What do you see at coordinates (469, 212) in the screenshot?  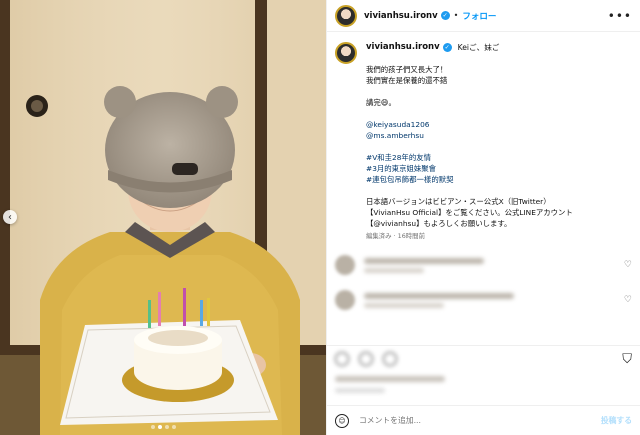 I see `caption-line: 【VivianHsu Official】をご覧ください。公式LINEアカウント` at bounding box center [469, 212].